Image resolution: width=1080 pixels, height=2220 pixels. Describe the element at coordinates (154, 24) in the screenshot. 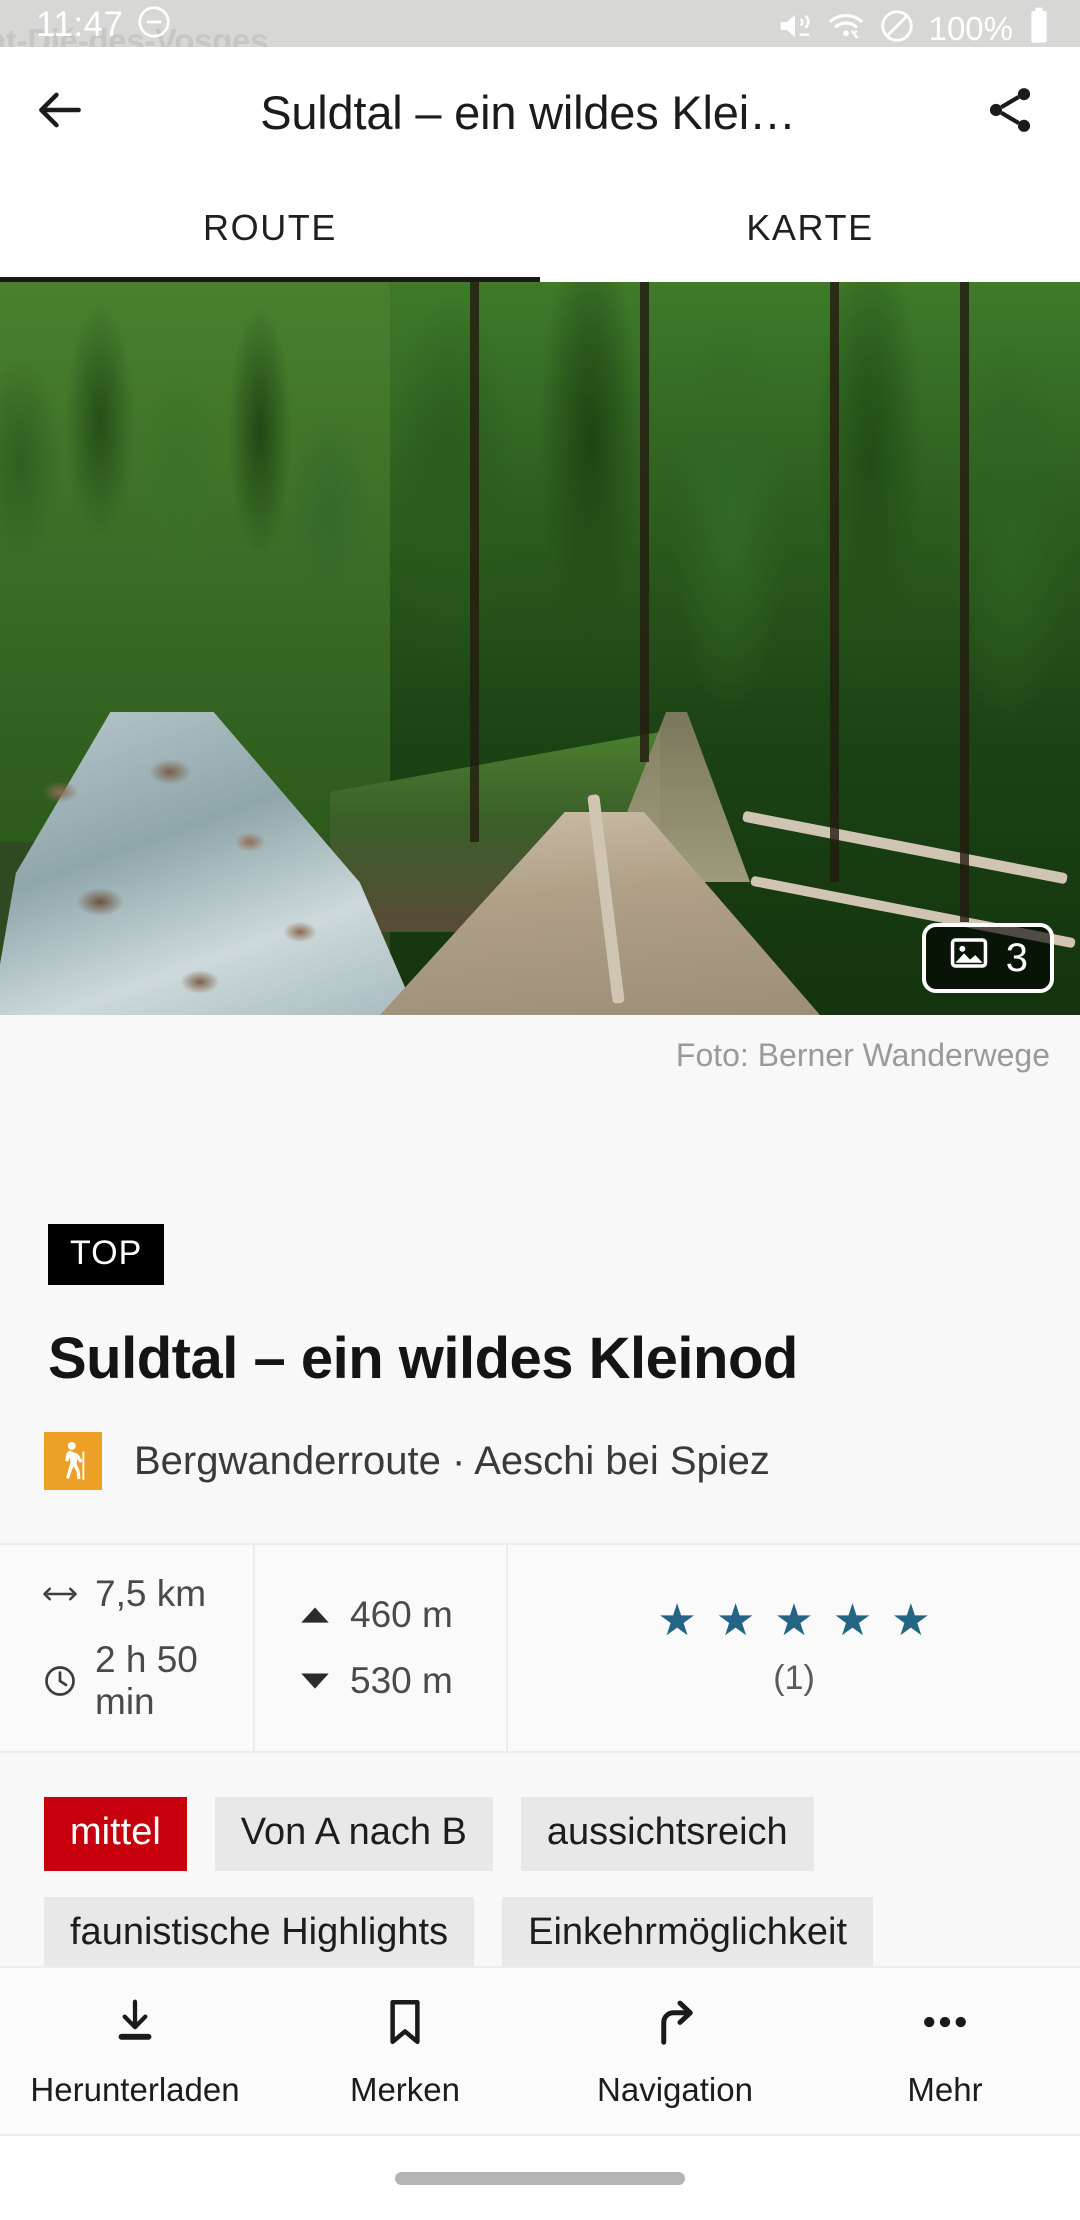

I see `do-not-disturb-icon` at that location.